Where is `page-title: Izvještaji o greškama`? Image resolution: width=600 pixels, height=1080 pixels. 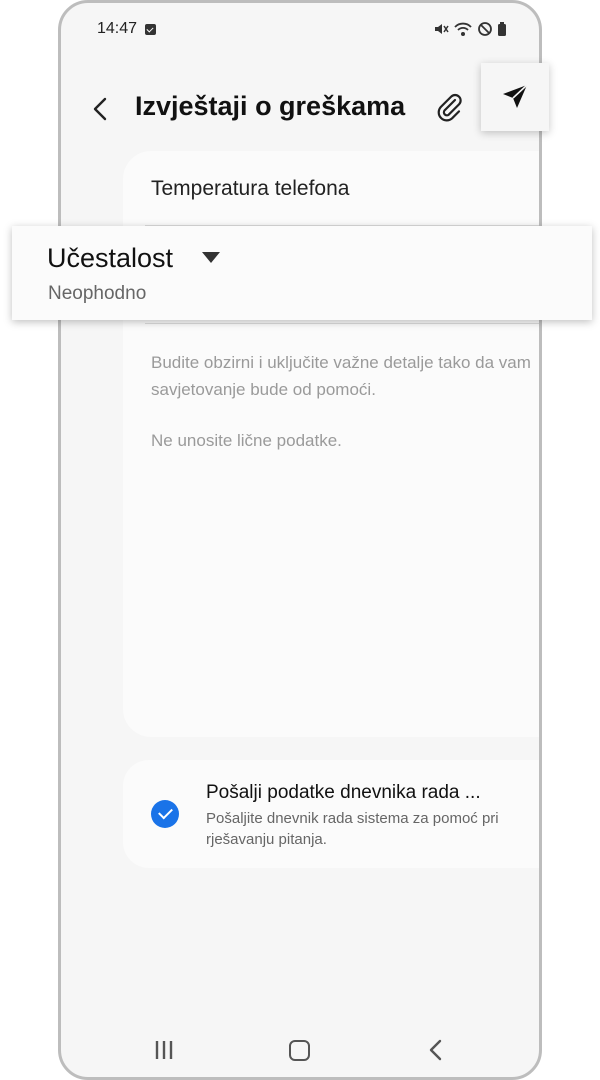
page-title: Izvještaji o greškama is located at coordinates (270, 106).